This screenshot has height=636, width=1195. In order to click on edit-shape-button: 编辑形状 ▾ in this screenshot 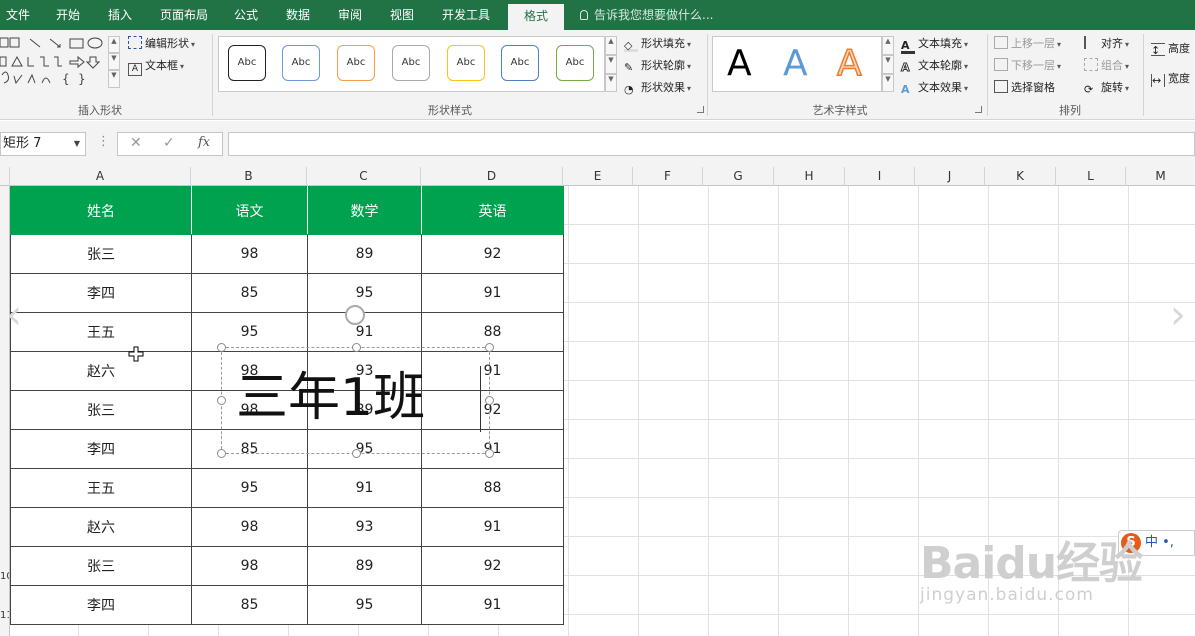, I will do `click(161, 43)`.